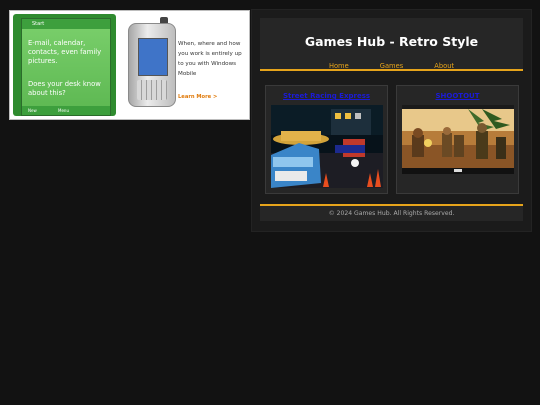 This screenshot has height=405, width=540. I want to click on game-card: Street Racing Express, so click(326, 139).